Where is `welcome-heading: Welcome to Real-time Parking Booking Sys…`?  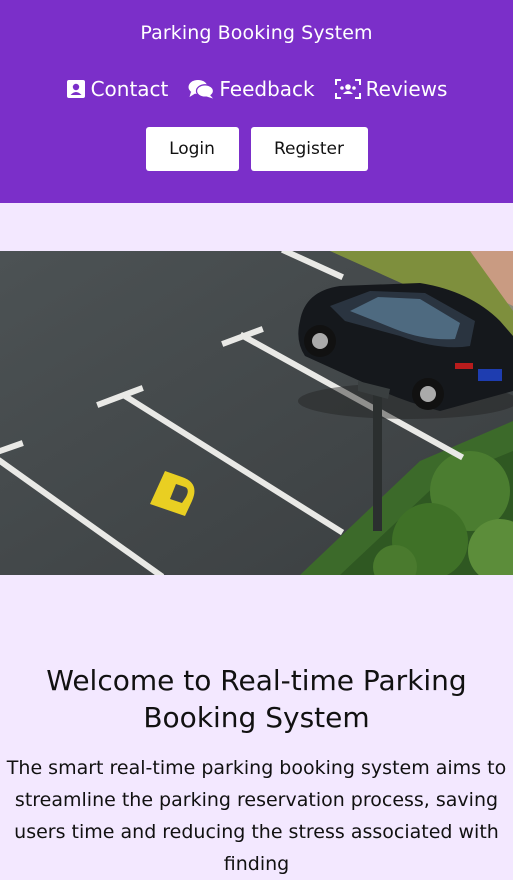 welcome-heading: Welcome to Real-time Parking Booking Sys… is located at coordinates (256, 699).